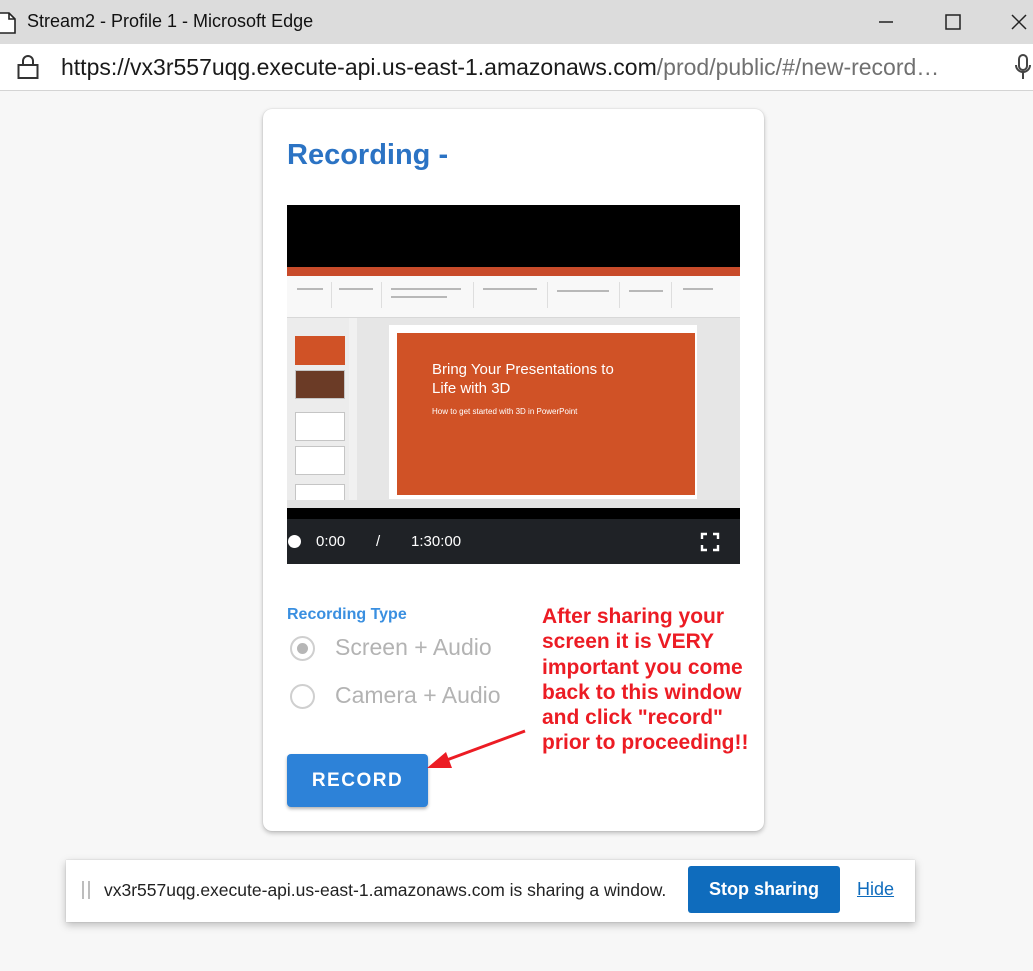  I want to click on preview-titlebar, so click(513, 271).